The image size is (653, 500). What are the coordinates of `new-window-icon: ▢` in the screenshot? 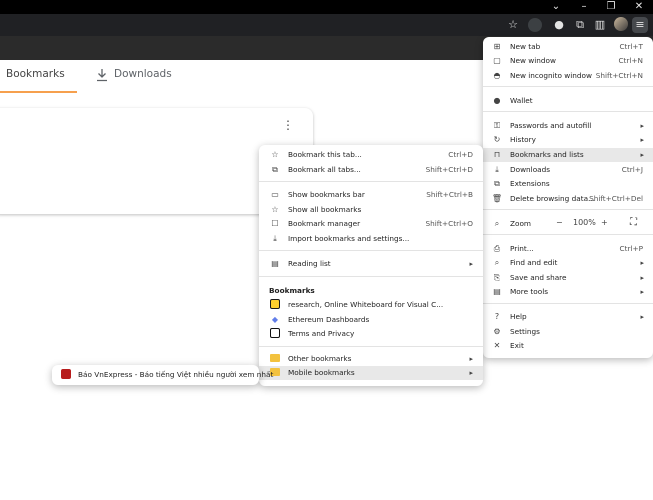 It's located at (497, 60).